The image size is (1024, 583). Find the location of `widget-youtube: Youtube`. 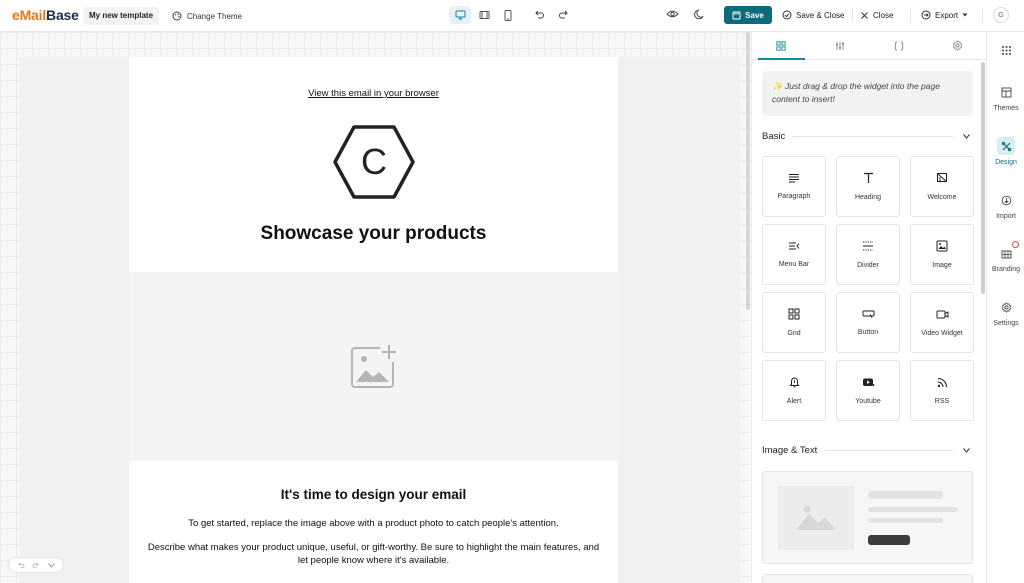

widget-youtube: Youtube is located at coordinates (868, 390).